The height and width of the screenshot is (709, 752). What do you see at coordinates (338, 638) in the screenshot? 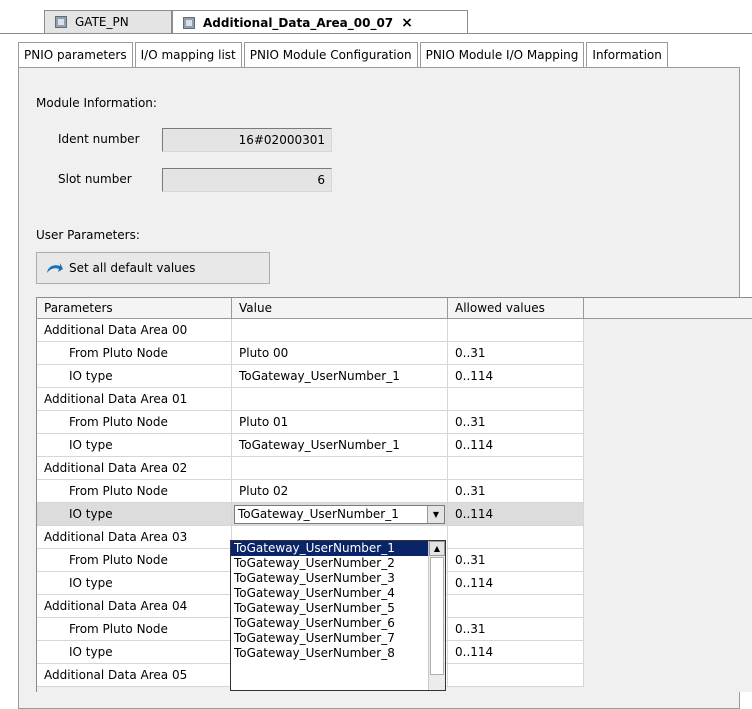
I see `dropdown-option: ToGateway_UserNumber_7` at bounding box center [338, 638].